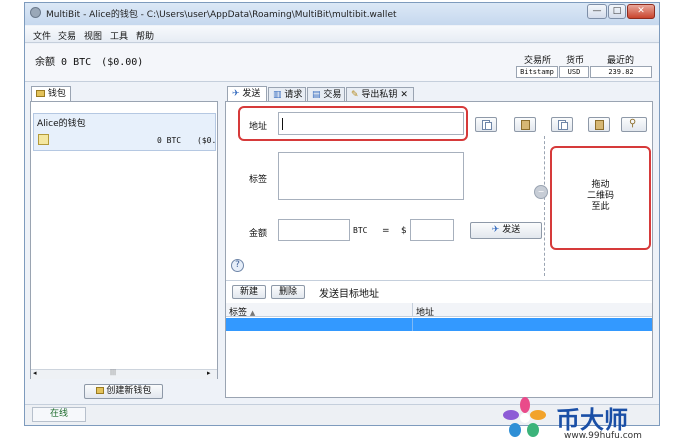  Describe the element at coordinates (93, 35) in the screenshot. I see `menu-view: 视图` at that location.